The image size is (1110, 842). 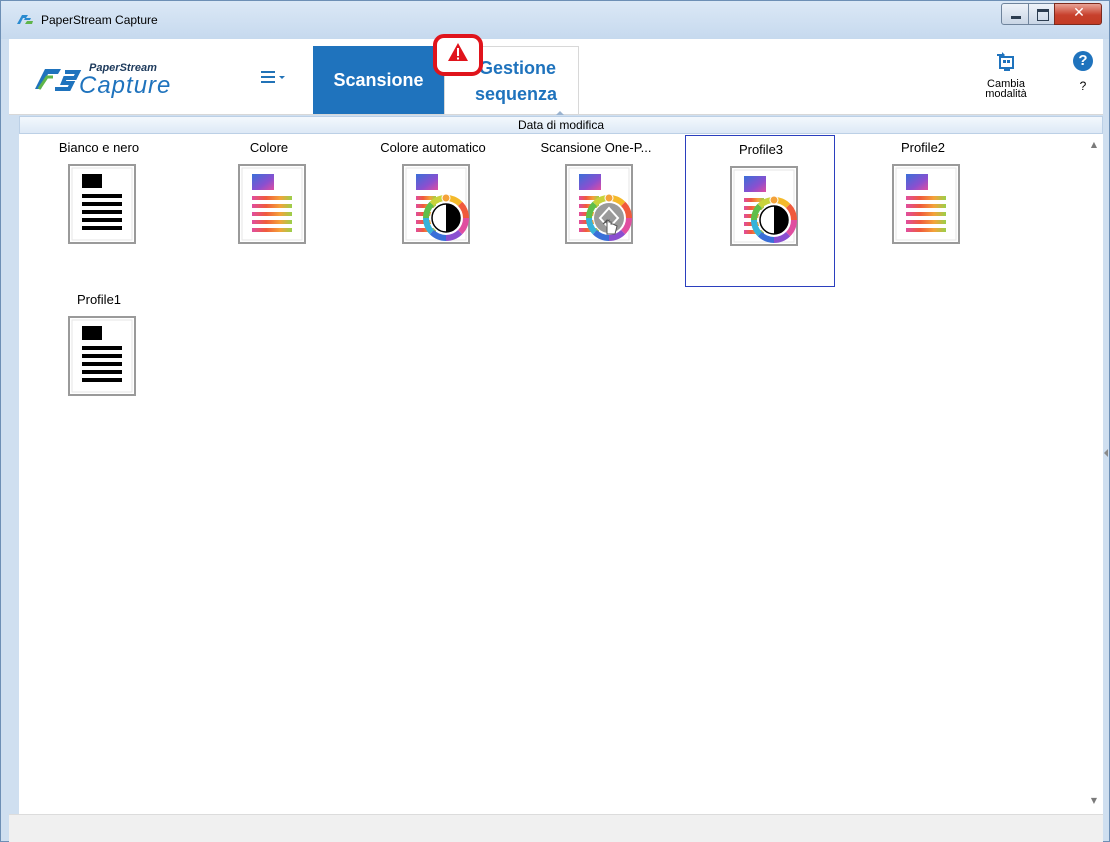 What do you see at coordinates (556, 828) in the screenshot?
I see `status-bar` at bounding box center [556, 828].